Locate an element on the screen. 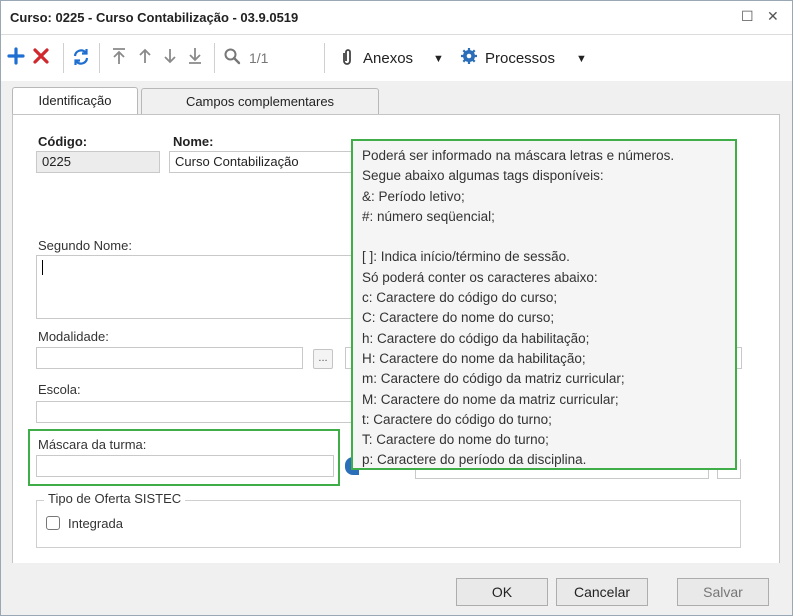  escola-field is located at coordinates (196, 412).